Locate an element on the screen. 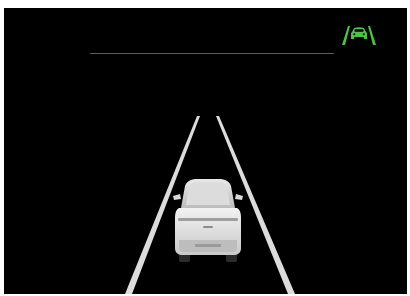  ego-vehicle-icon is located at coordinates (208, 220).